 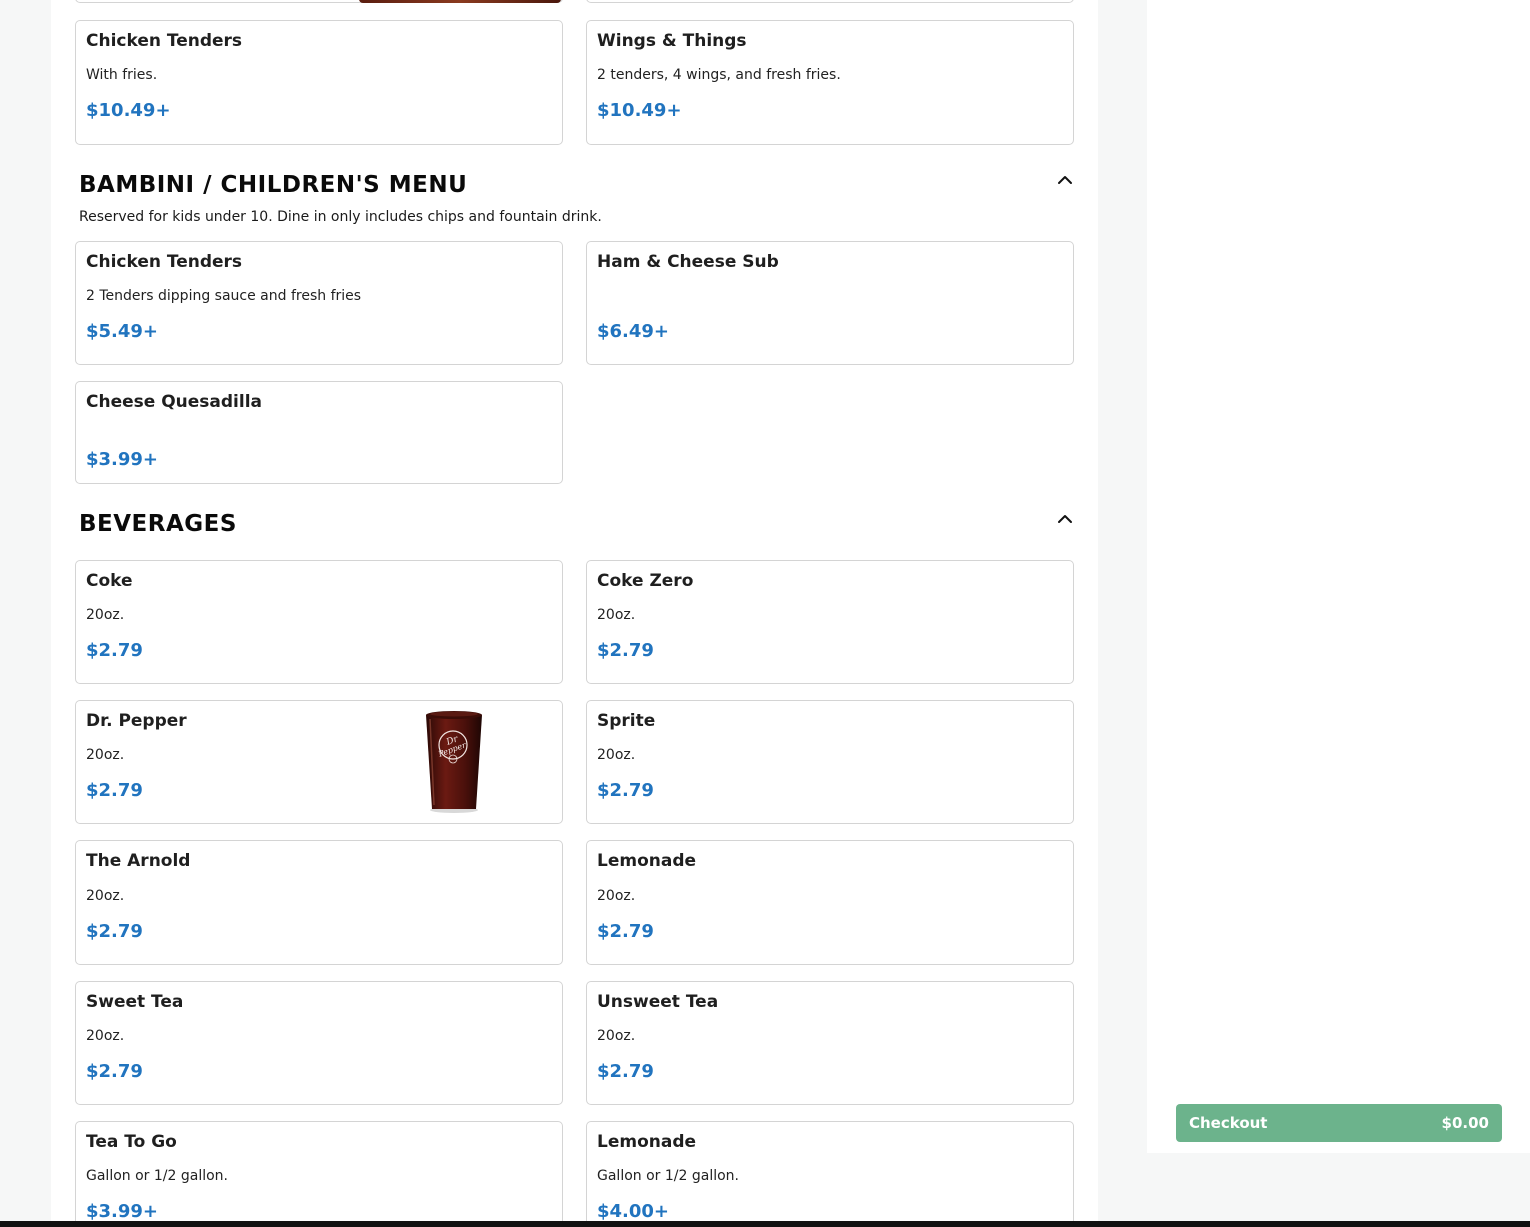 I want to click on item-name: Wings & Things, so click(x=672, y=41).